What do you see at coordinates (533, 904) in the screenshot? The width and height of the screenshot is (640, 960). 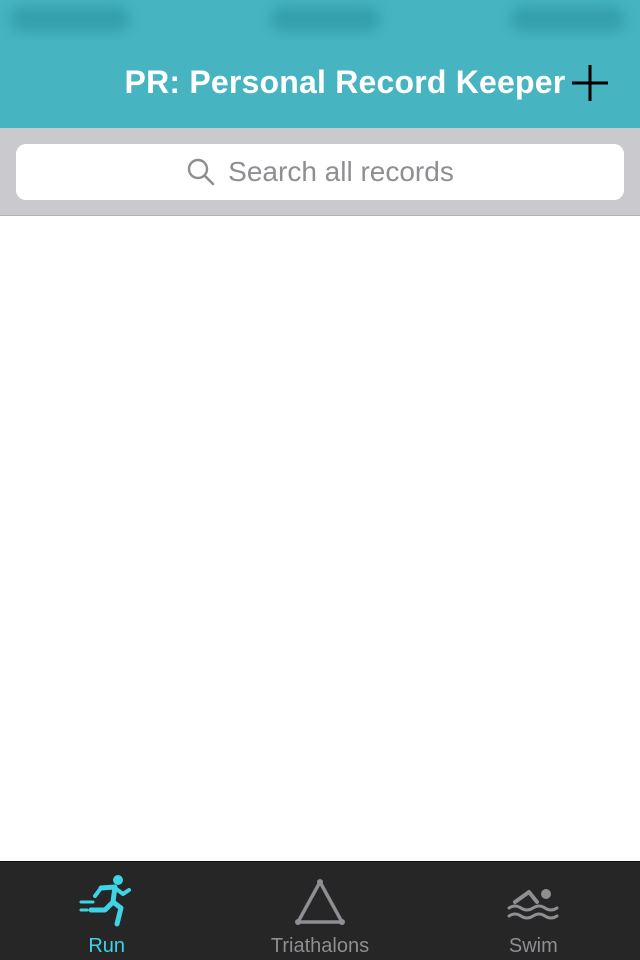 I see `swimmer-icon` at bounding box center [533, 904].